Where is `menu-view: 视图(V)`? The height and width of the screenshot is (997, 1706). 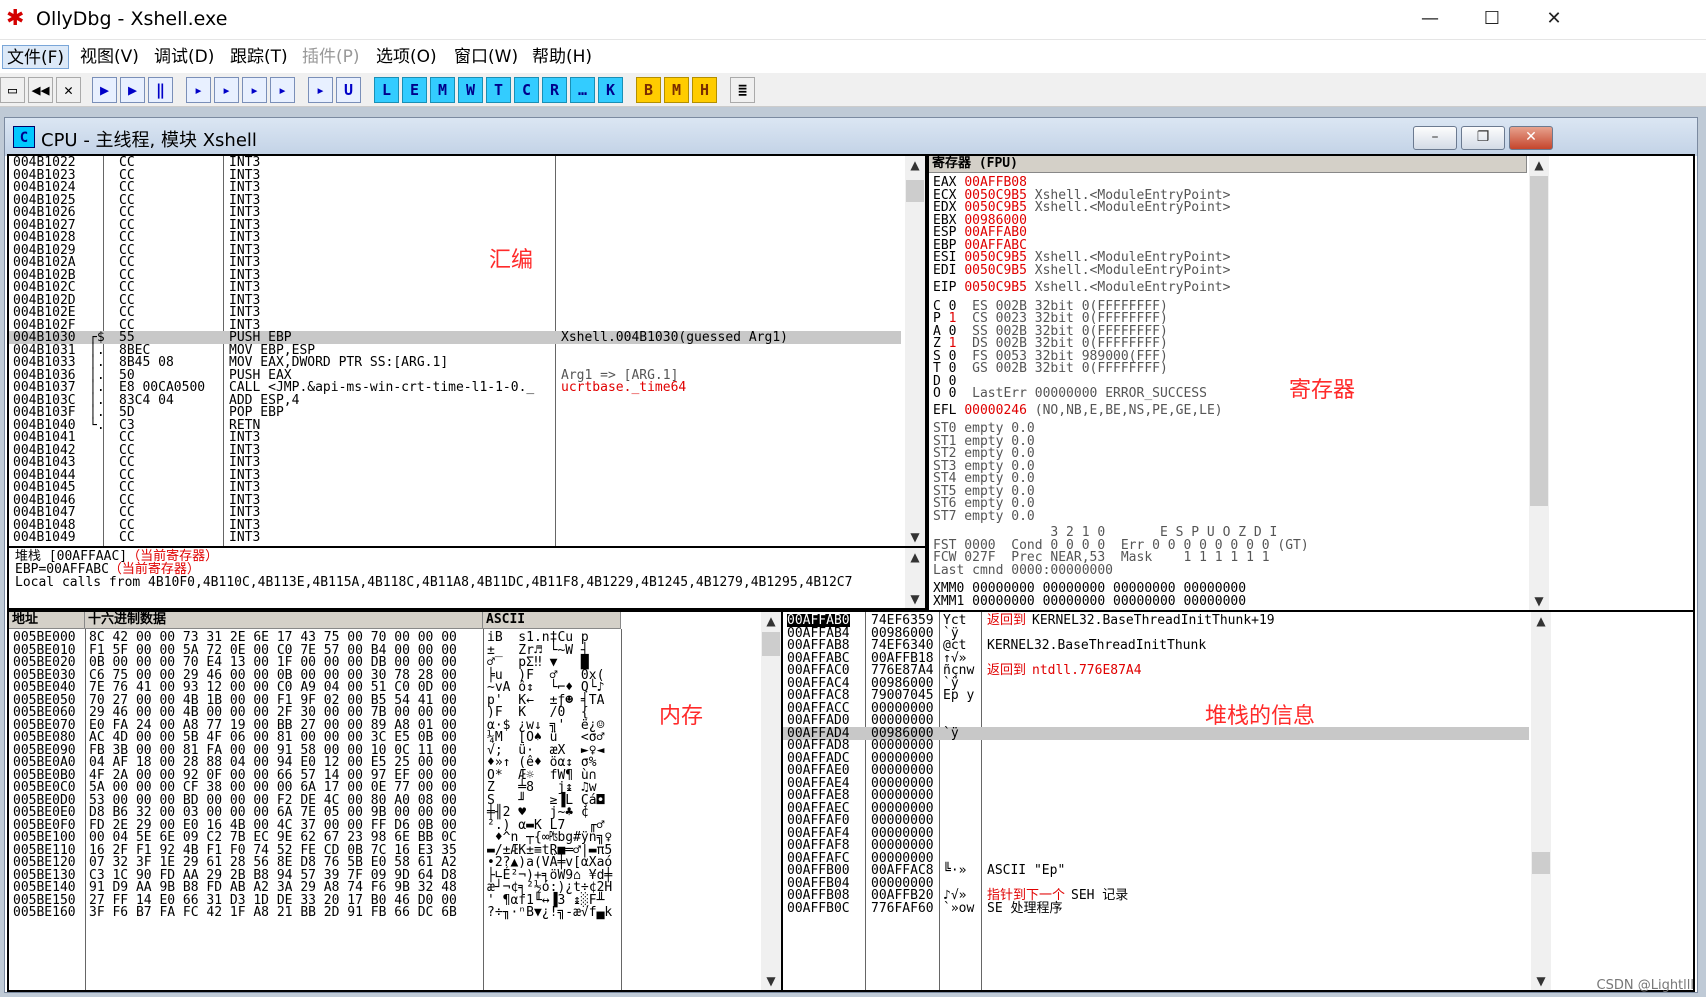 menu-view: 视图(V) is located at coordinates (109, 57).